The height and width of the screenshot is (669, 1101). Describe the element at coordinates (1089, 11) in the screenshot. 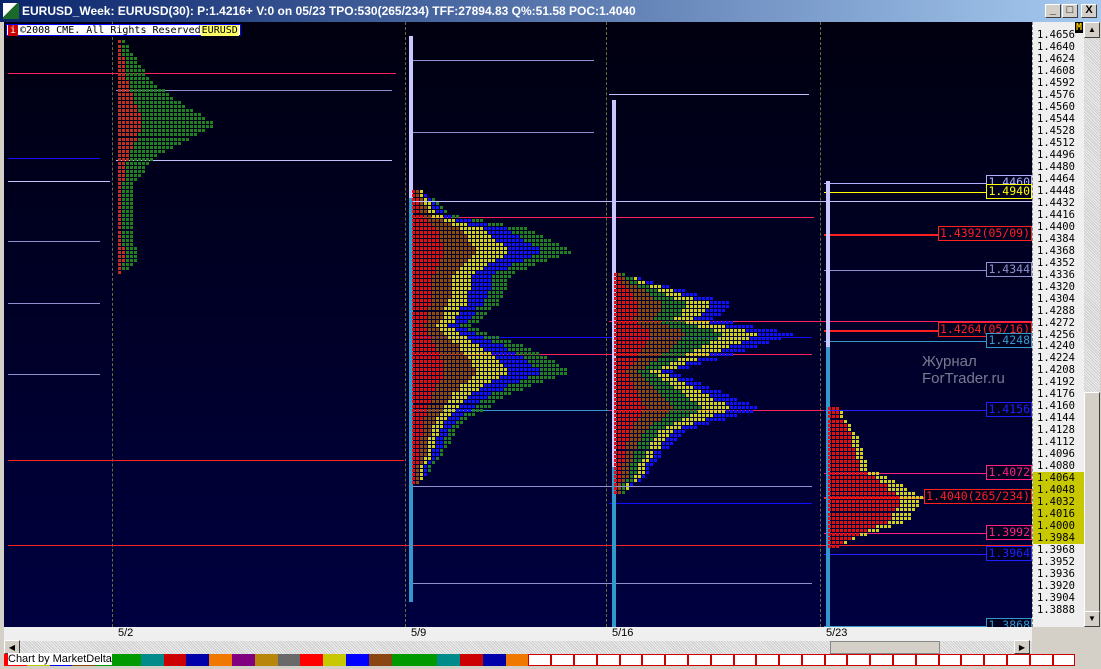

I see `close-button: X` at that location.